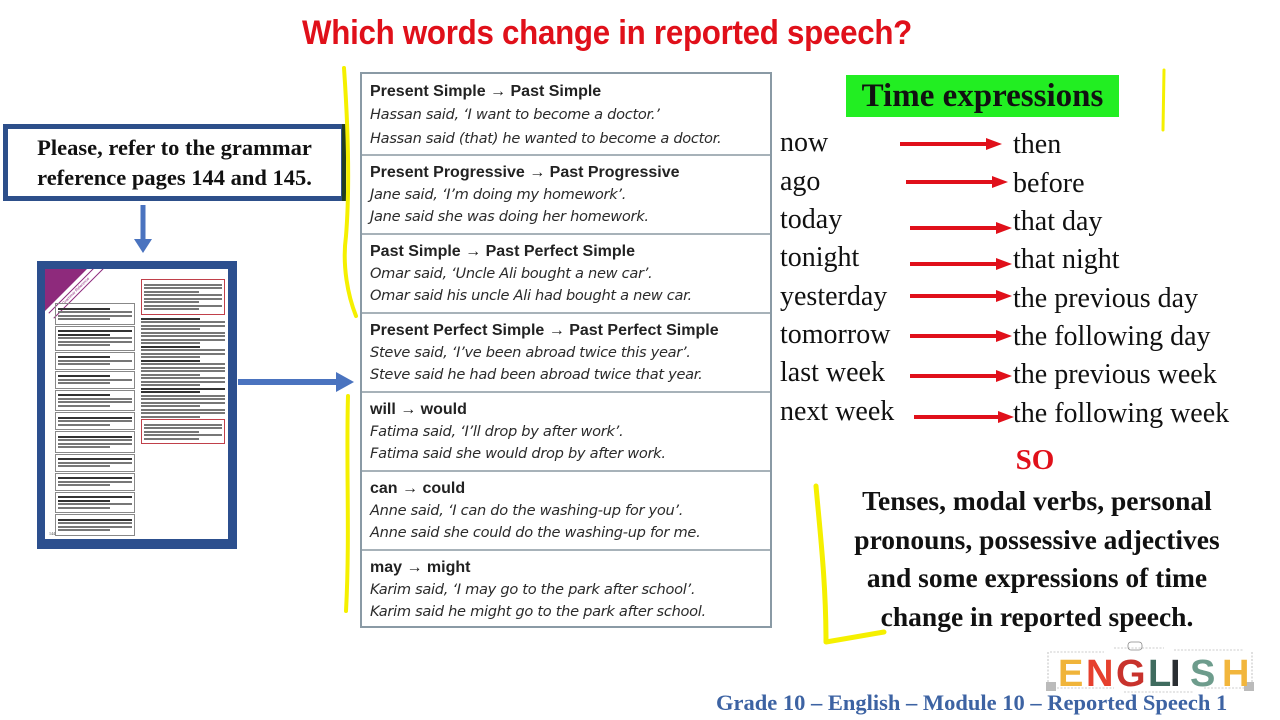 The height and width of the screenshot is (720, 1280). I want to click on time-expression-row: tonight that night, so click(1025, 259).